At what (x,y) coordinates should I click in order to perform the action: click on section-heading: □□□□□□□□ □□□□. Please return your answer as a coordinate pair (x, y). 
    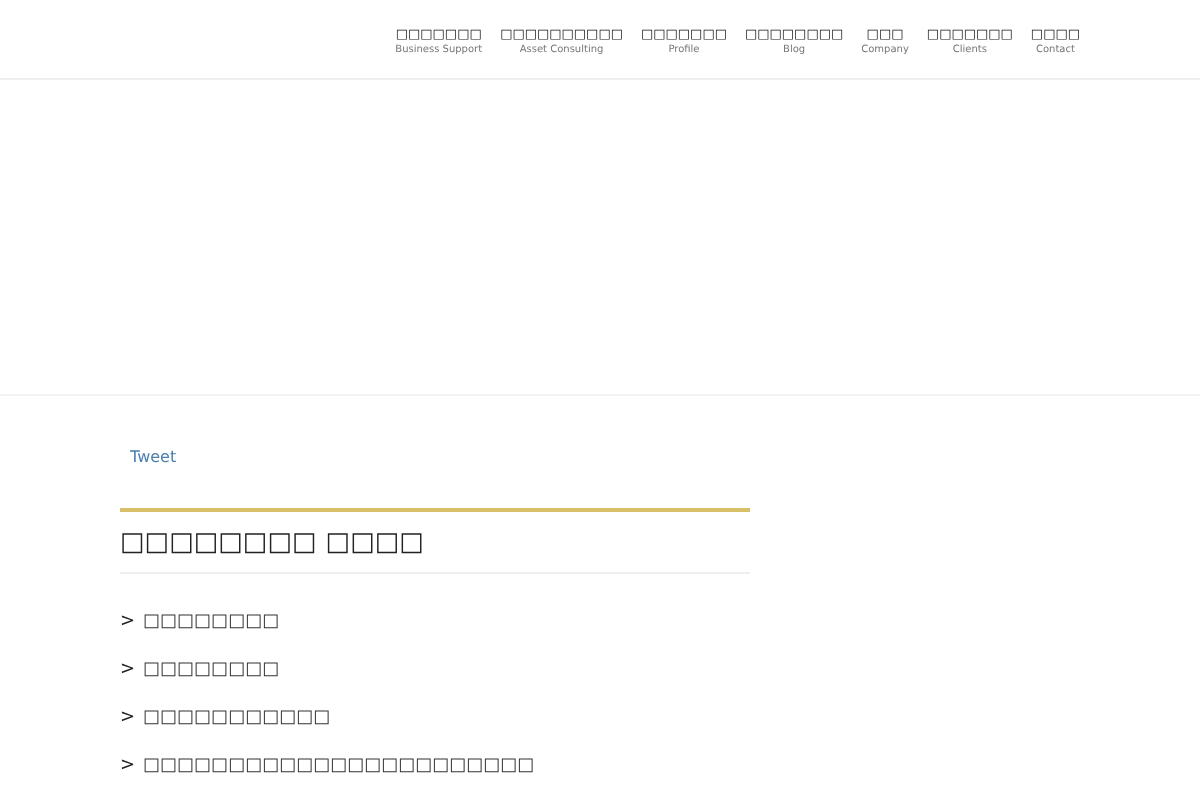
    Looking at the image, I should click on (435, 541).